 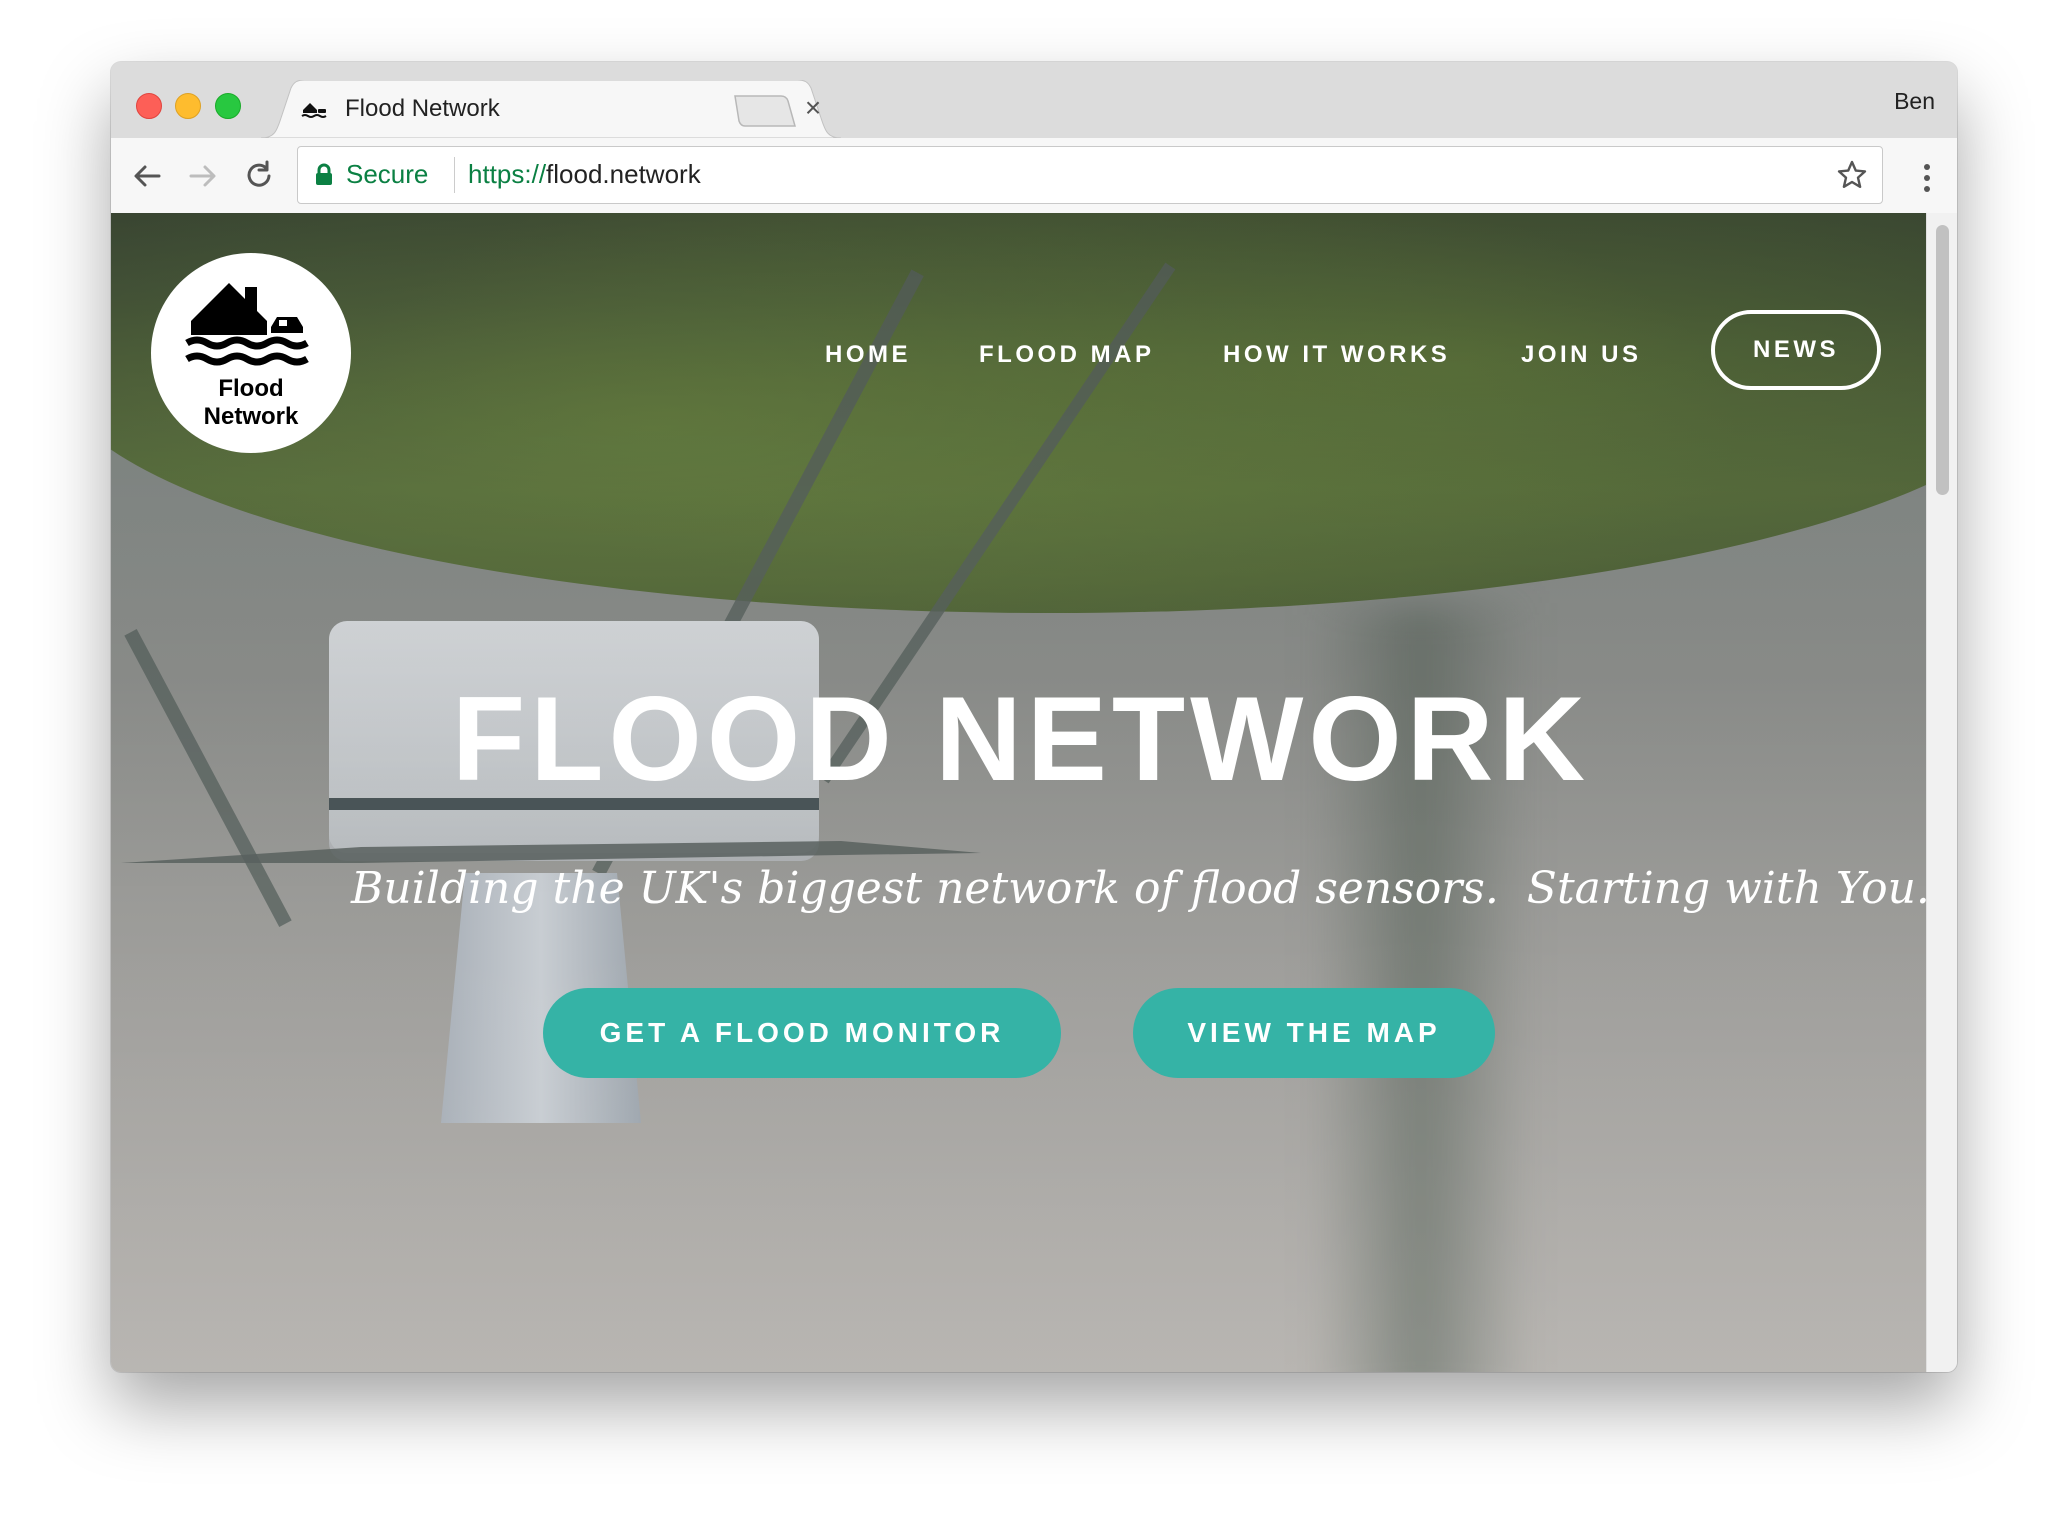 I want to click on url-text: https://flood.network, so click(x=584, y=174).